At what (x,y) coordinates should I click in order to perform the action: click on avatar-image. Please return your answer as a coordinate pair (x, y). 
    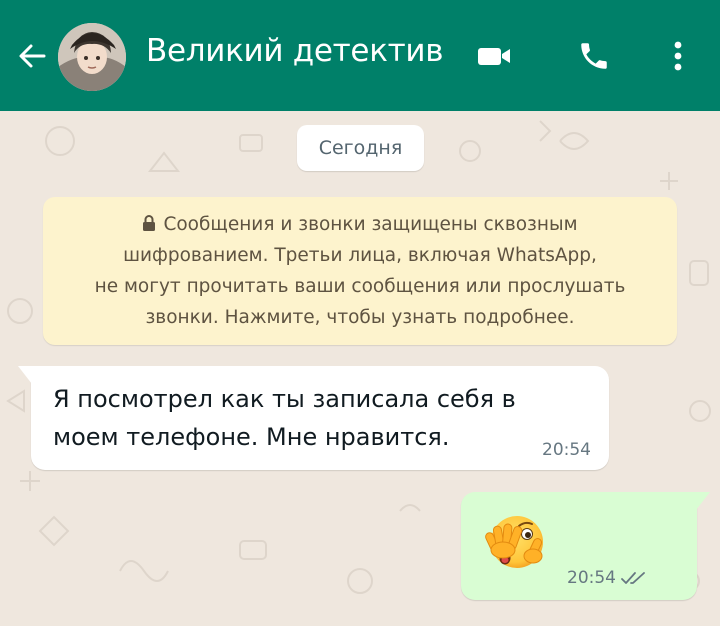
    Looking at the image, I should click on (92, 57).